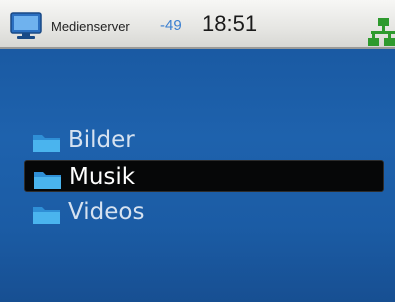 Image resolution: width=395 pixels, height=302 pixels. I want to click on network-icon, so click(381, 32).